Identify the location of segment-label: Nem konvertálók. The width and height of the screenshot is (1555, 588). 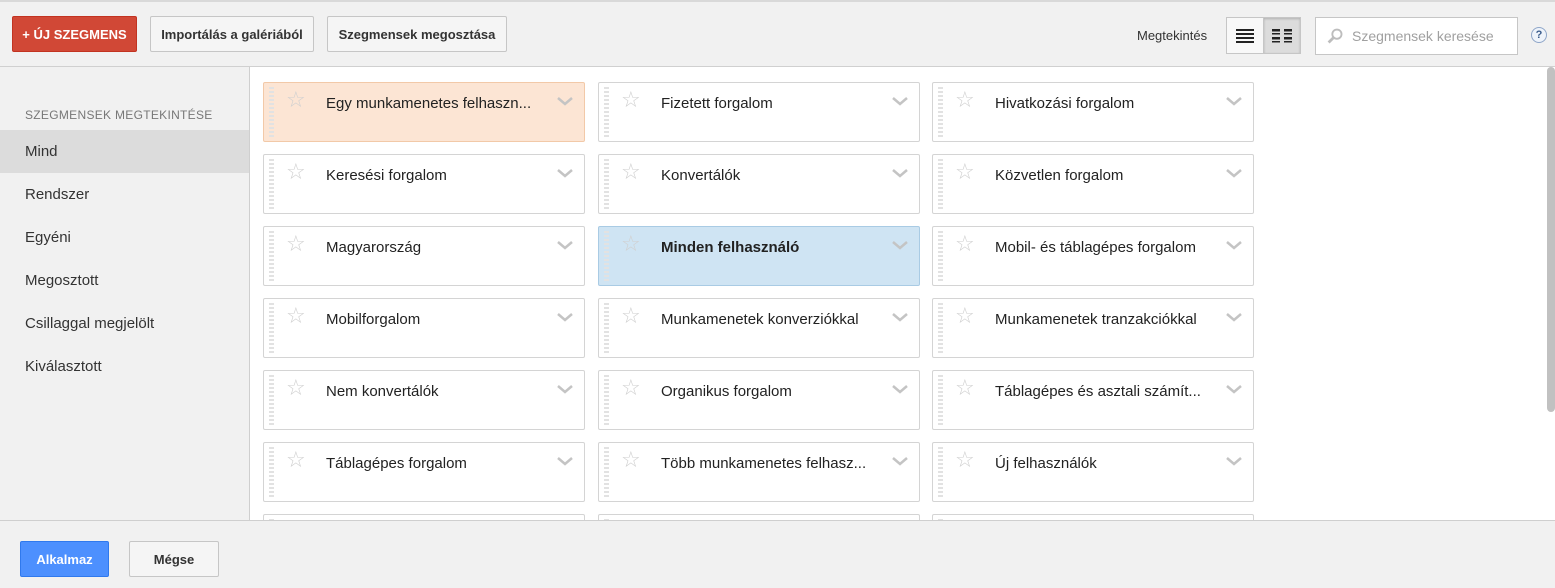
(382, 391).